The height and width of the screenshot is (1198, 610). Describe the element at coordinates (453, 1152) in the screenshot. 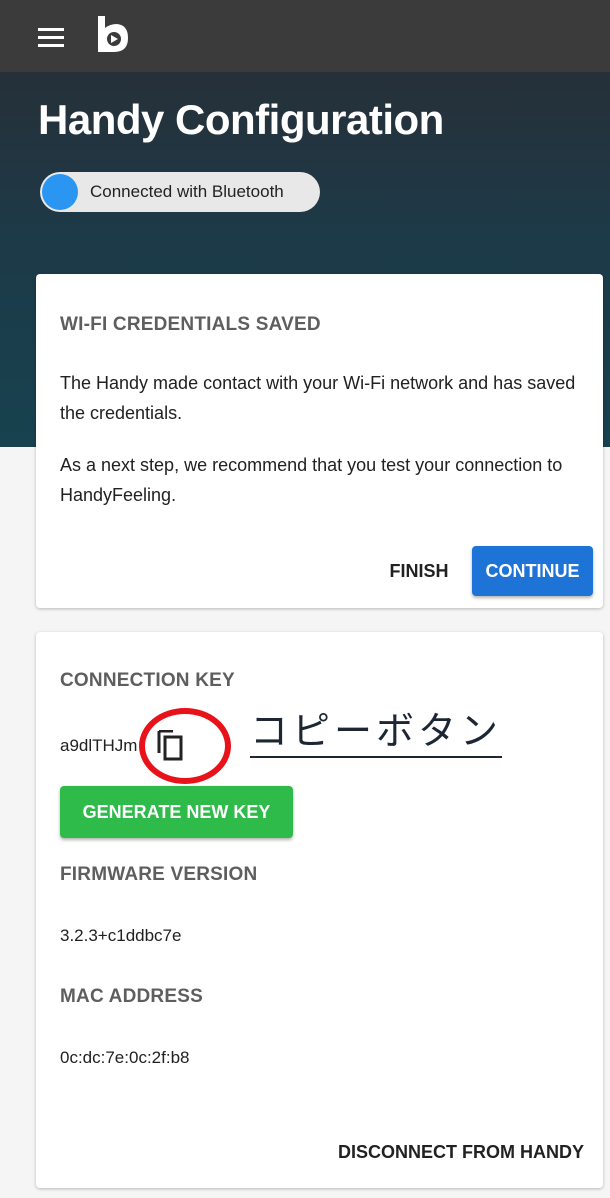

I see `disconnect-button: DISCONNECT FROM HANDY` at that location.